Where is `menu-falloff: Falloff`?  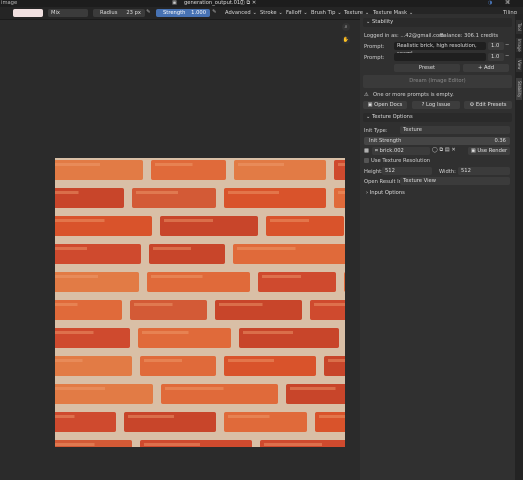 menu-falloff: Falloff is located at coordinates (297, 13).